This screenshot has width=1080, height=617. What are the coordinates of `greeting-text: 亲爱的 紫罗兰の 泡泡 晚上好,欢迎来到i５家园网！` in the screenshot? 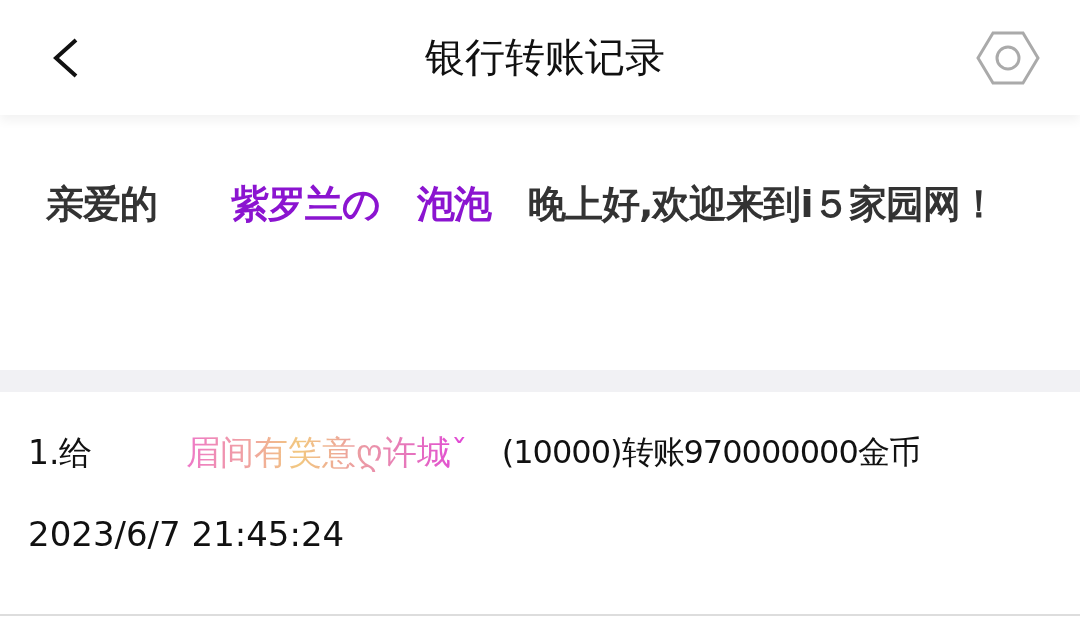 It's located at (522, 204).